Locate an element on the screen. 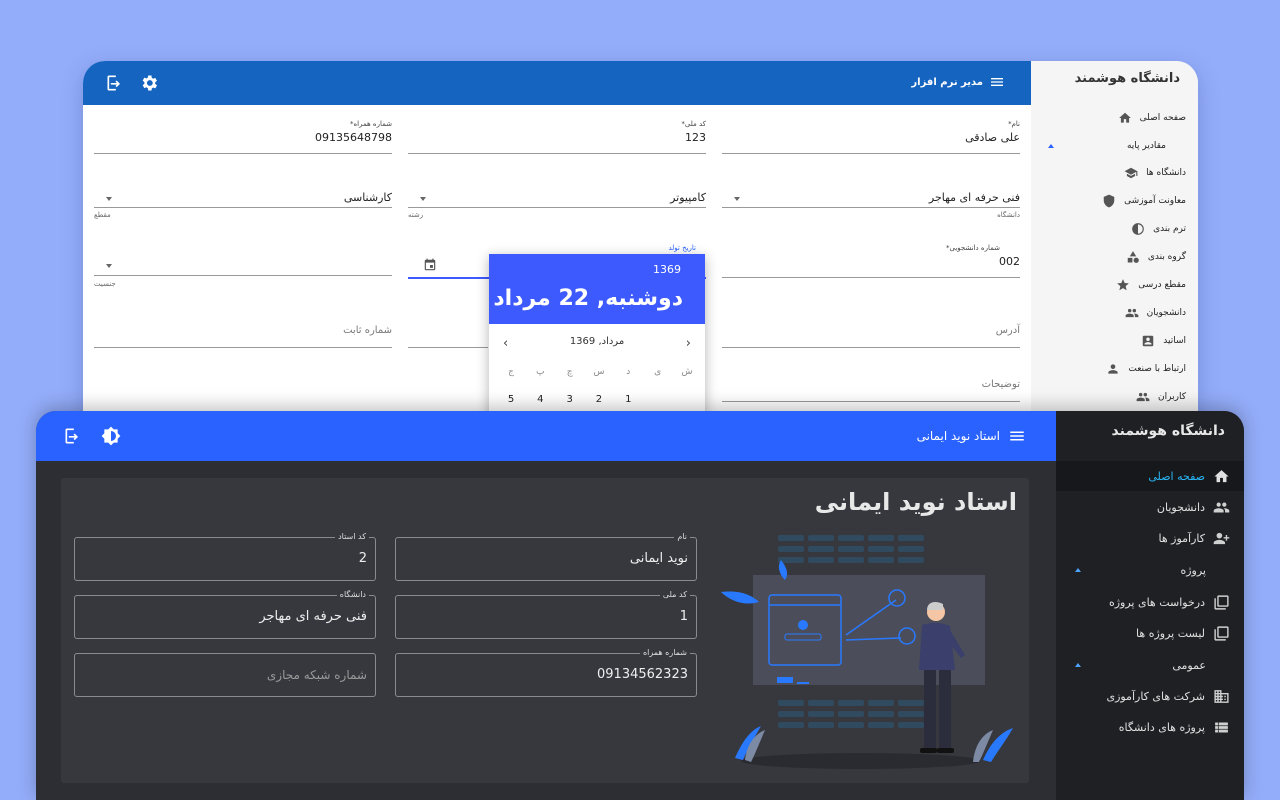 The height and width of the screenshot is (800, 1280). group-icon is located at coordinates (1143, 397).